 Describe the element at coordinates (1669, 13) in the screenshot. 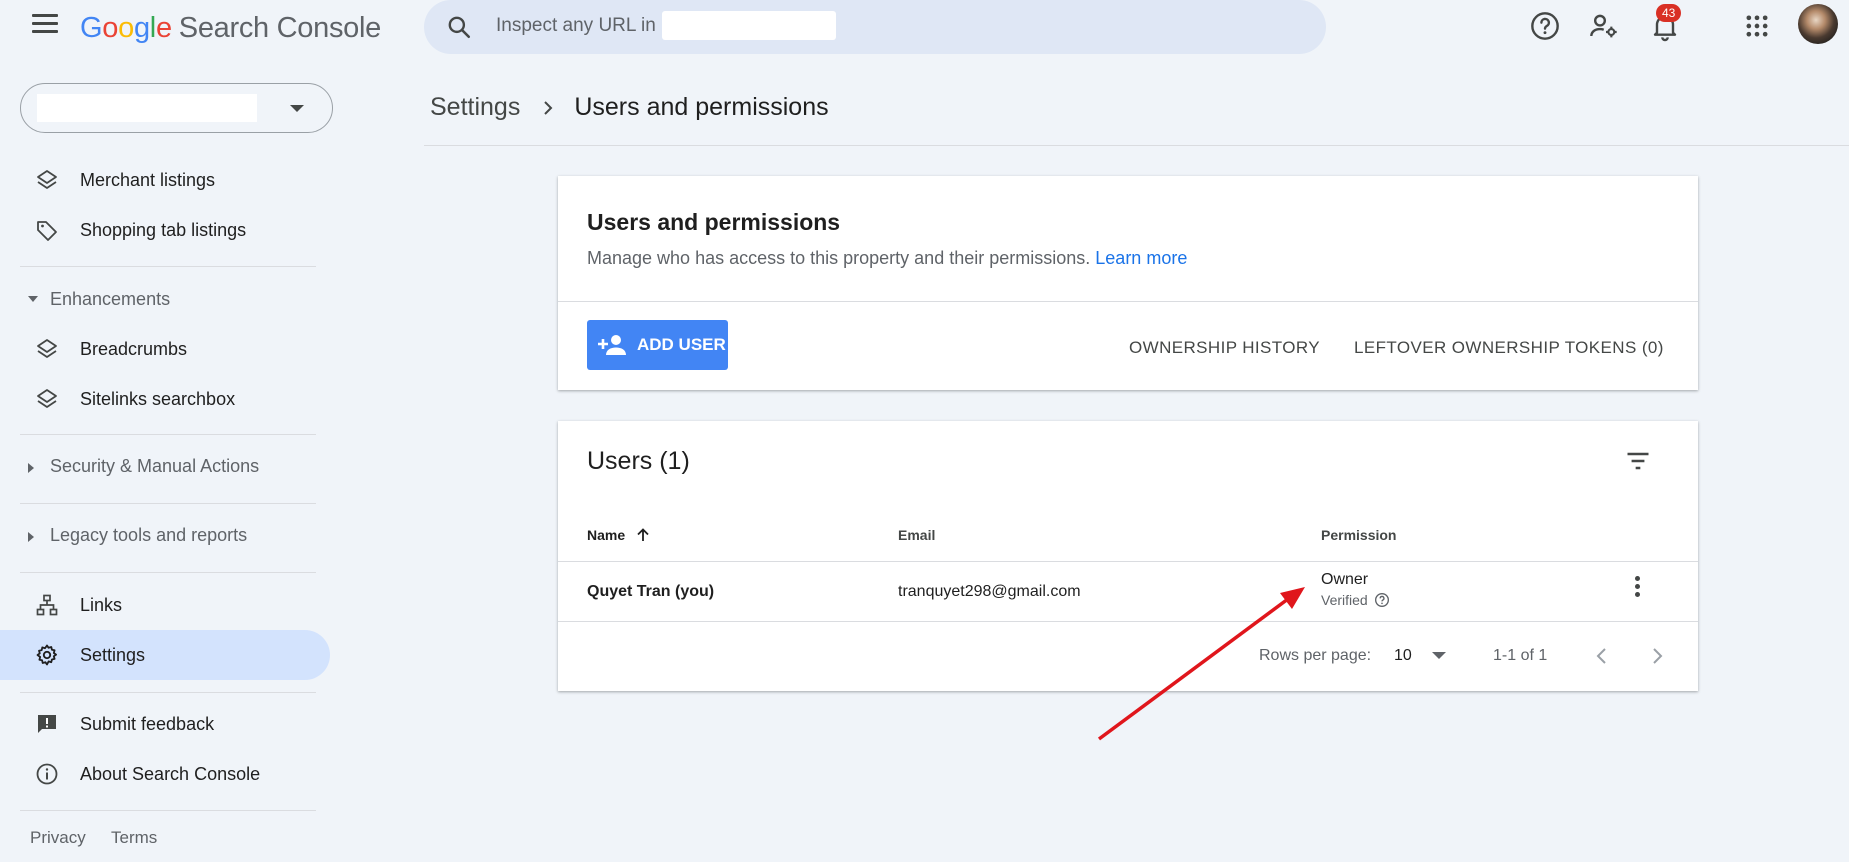

I see `notification-badge: 43` at that location.